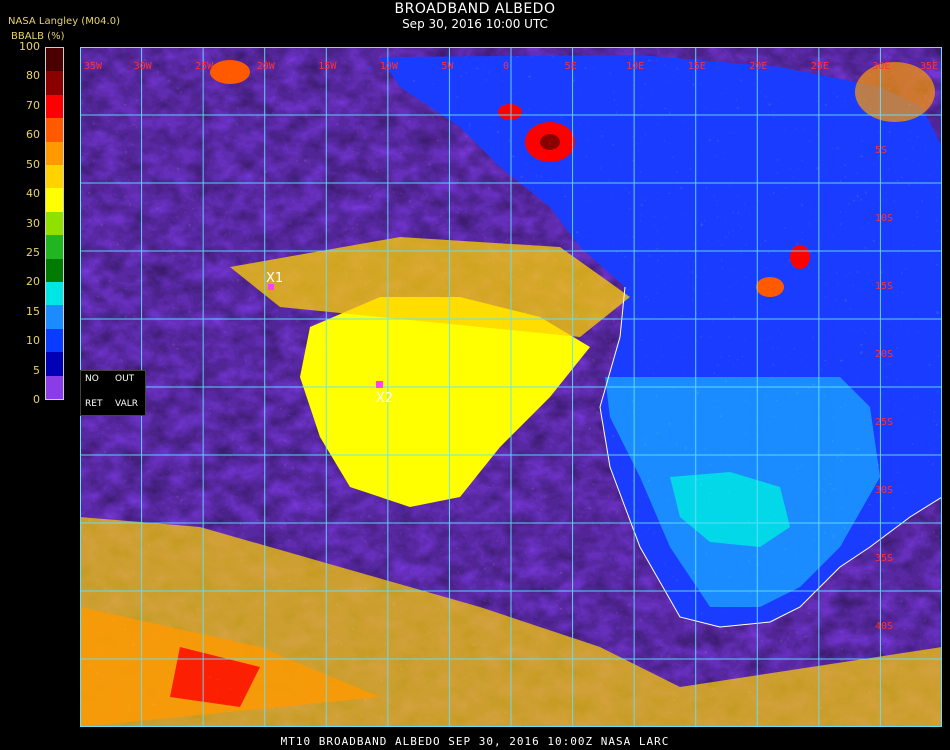 Image resolution: width=950 pixels, height=750 pixels. Describe the element at coordinates (33, 282) in the screenshot. I see `colorbar-tick-label: 20` at that location.